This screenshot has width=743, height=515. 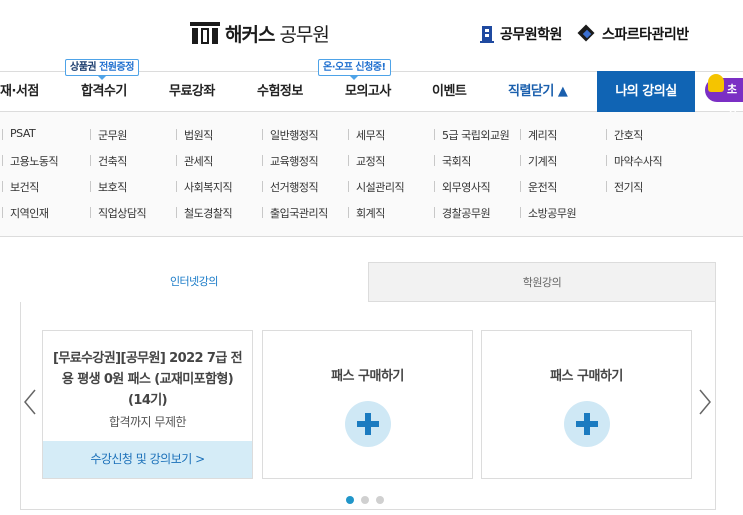 What do you see at coordinates (487, 34) in the screenshot?
I see `building-icon` at bounding box center [487, 34].